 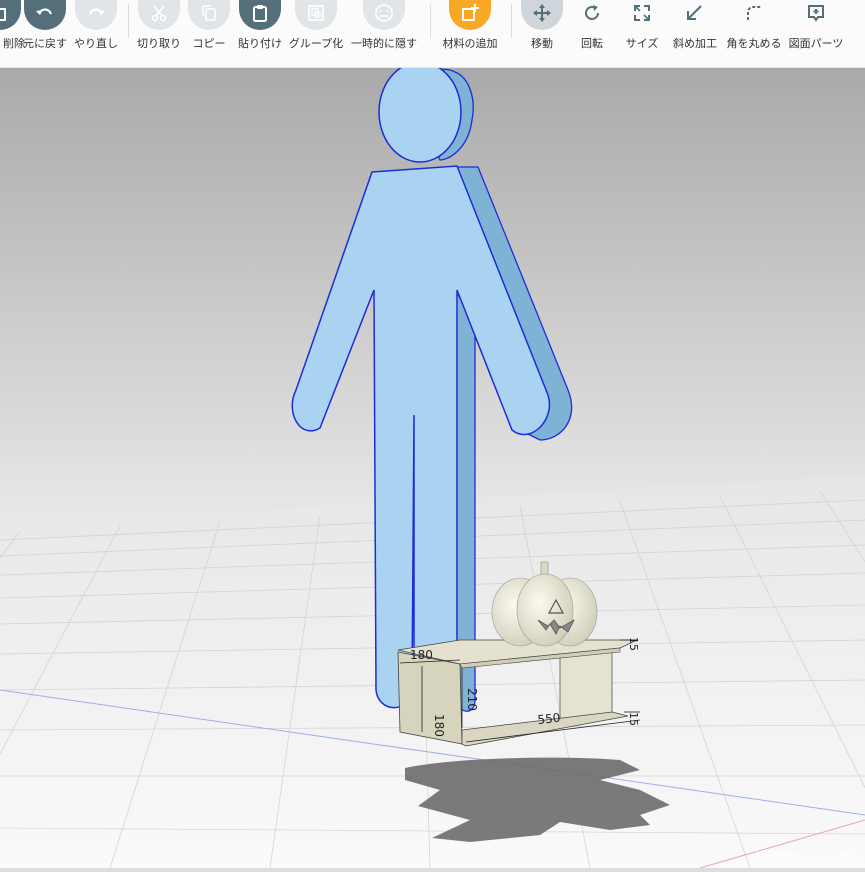 I want to click on dim-side-height: 180, so click(x=439, y=725).